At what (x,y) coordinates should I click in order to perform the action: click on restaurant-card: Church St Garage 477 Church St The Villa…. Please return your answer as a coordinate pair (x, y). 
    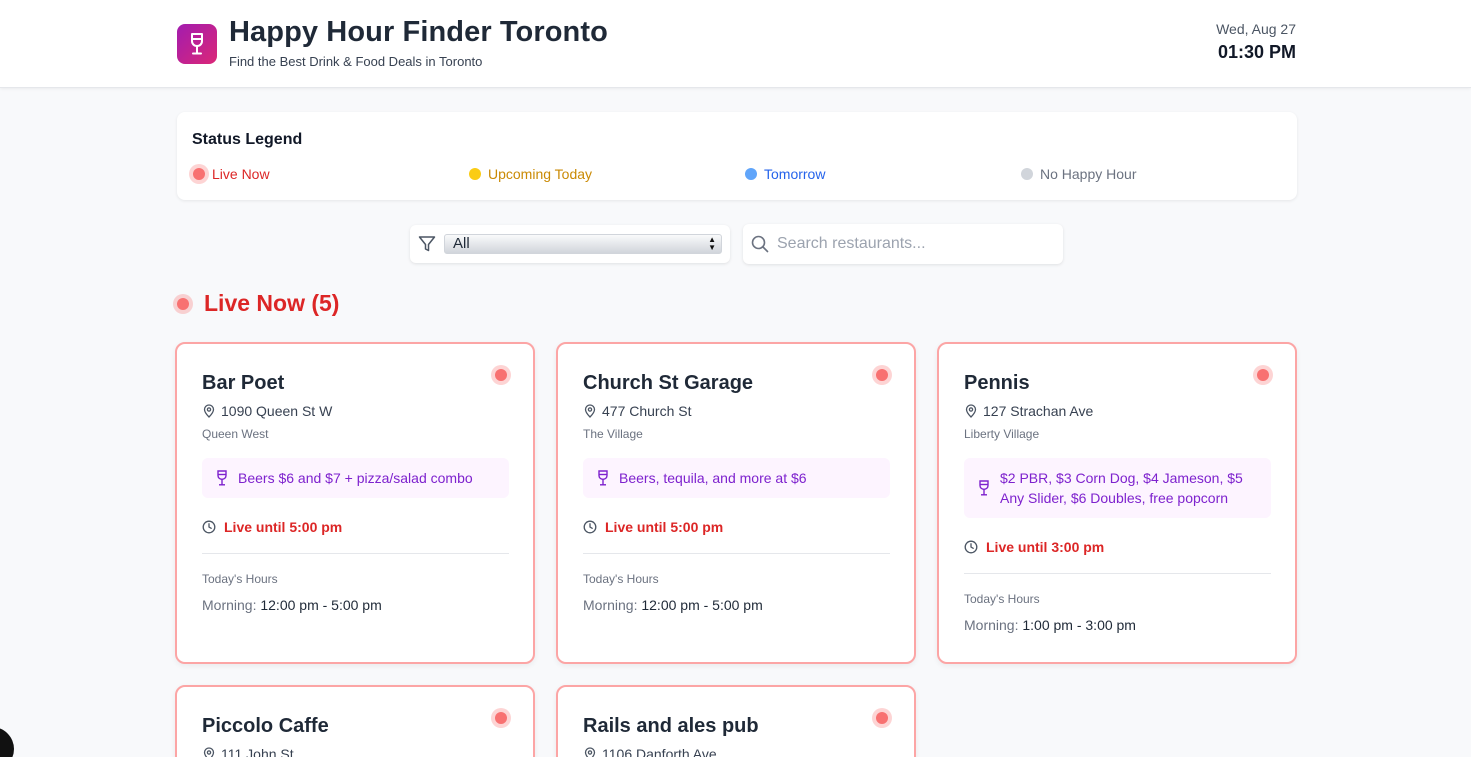
    Looking at the image, I should click on (736, 503).